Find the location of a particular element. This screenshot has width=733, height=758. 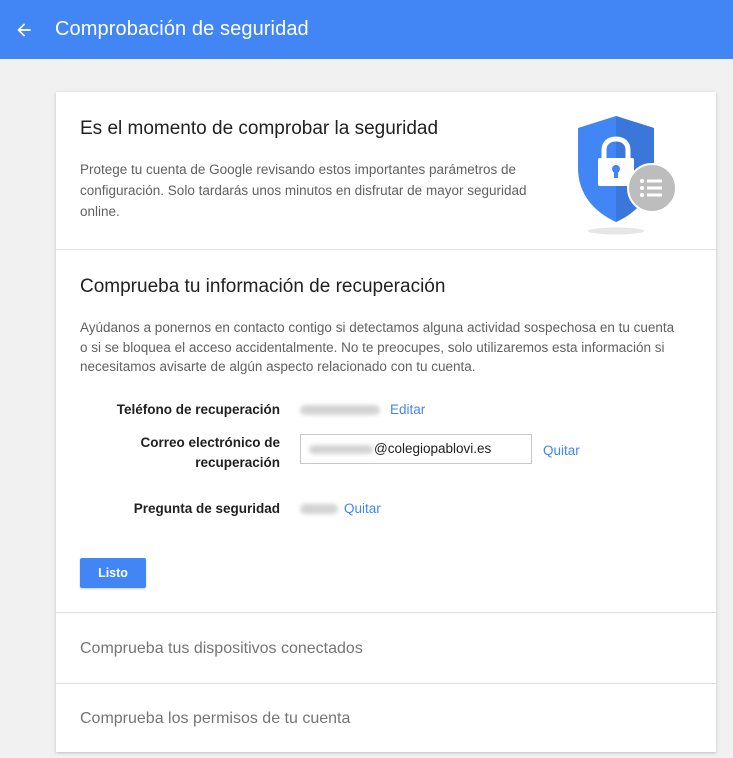

remove-email-link: Quitar is located at coordinates (561, 451).